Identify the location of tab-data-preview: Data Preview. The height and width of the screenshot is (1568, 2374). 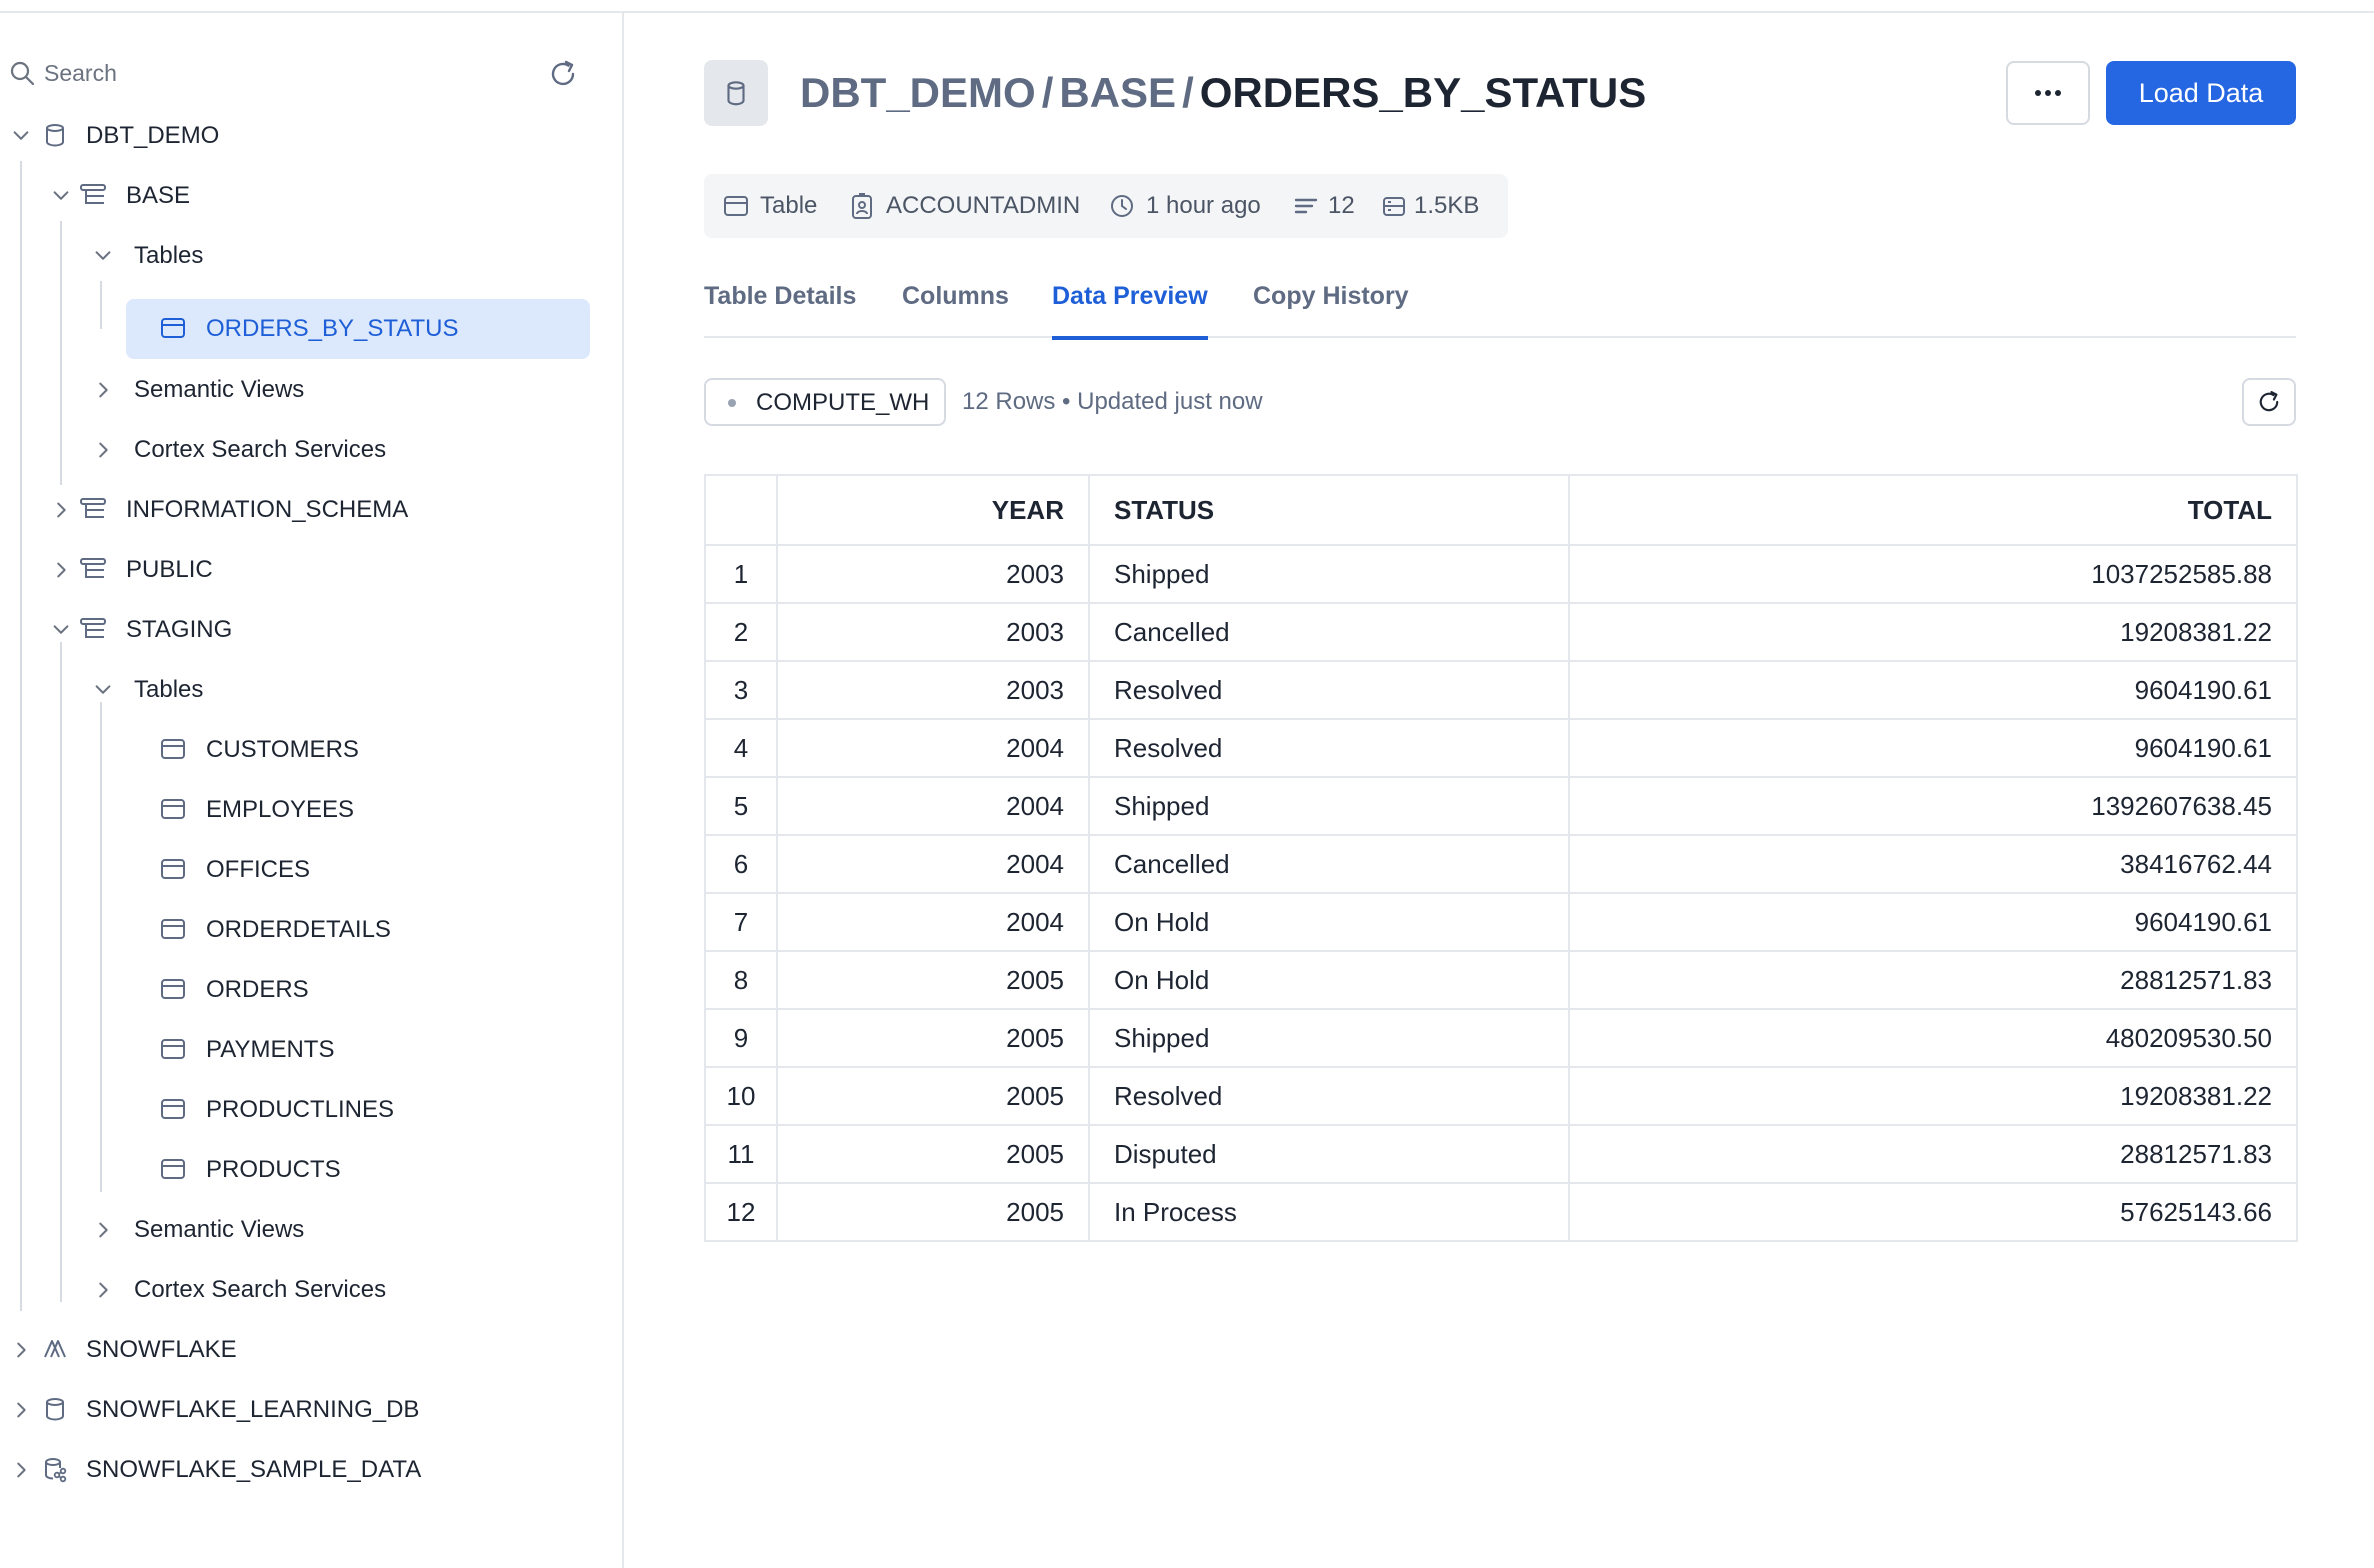
(1130, 311).